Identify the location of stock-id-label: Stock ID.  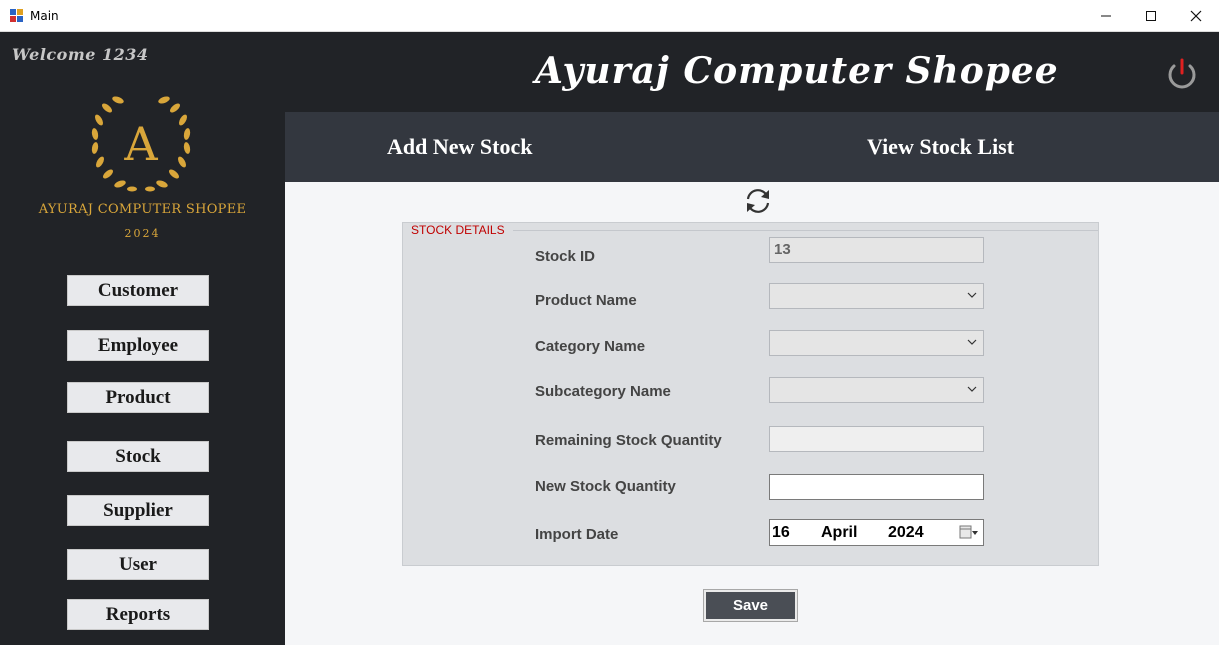
(565, 256).